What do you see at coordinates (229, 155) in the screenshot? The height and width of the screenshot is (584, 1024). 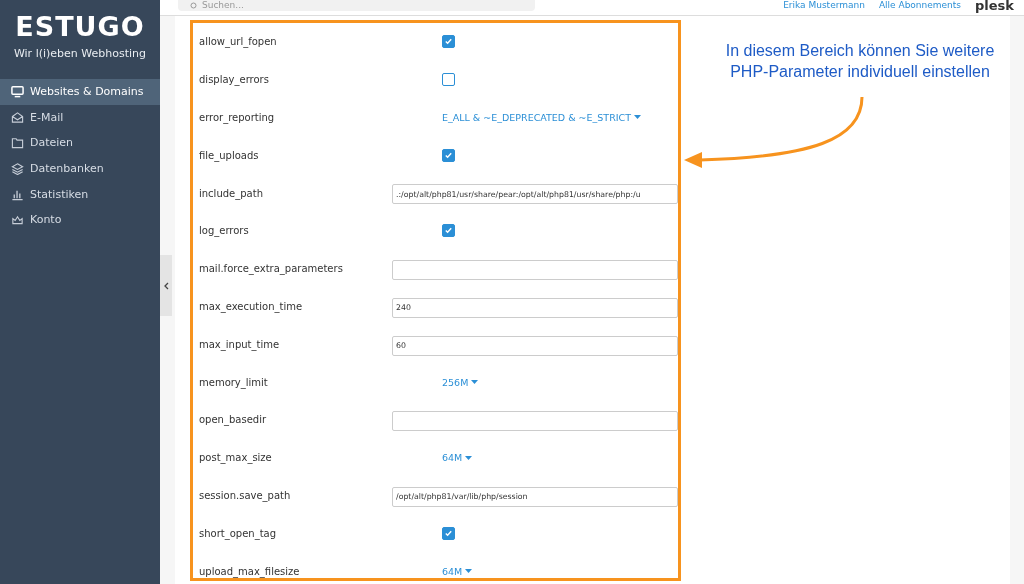 I see `setting-label: file_uploads` at bounding box center [229, 155].